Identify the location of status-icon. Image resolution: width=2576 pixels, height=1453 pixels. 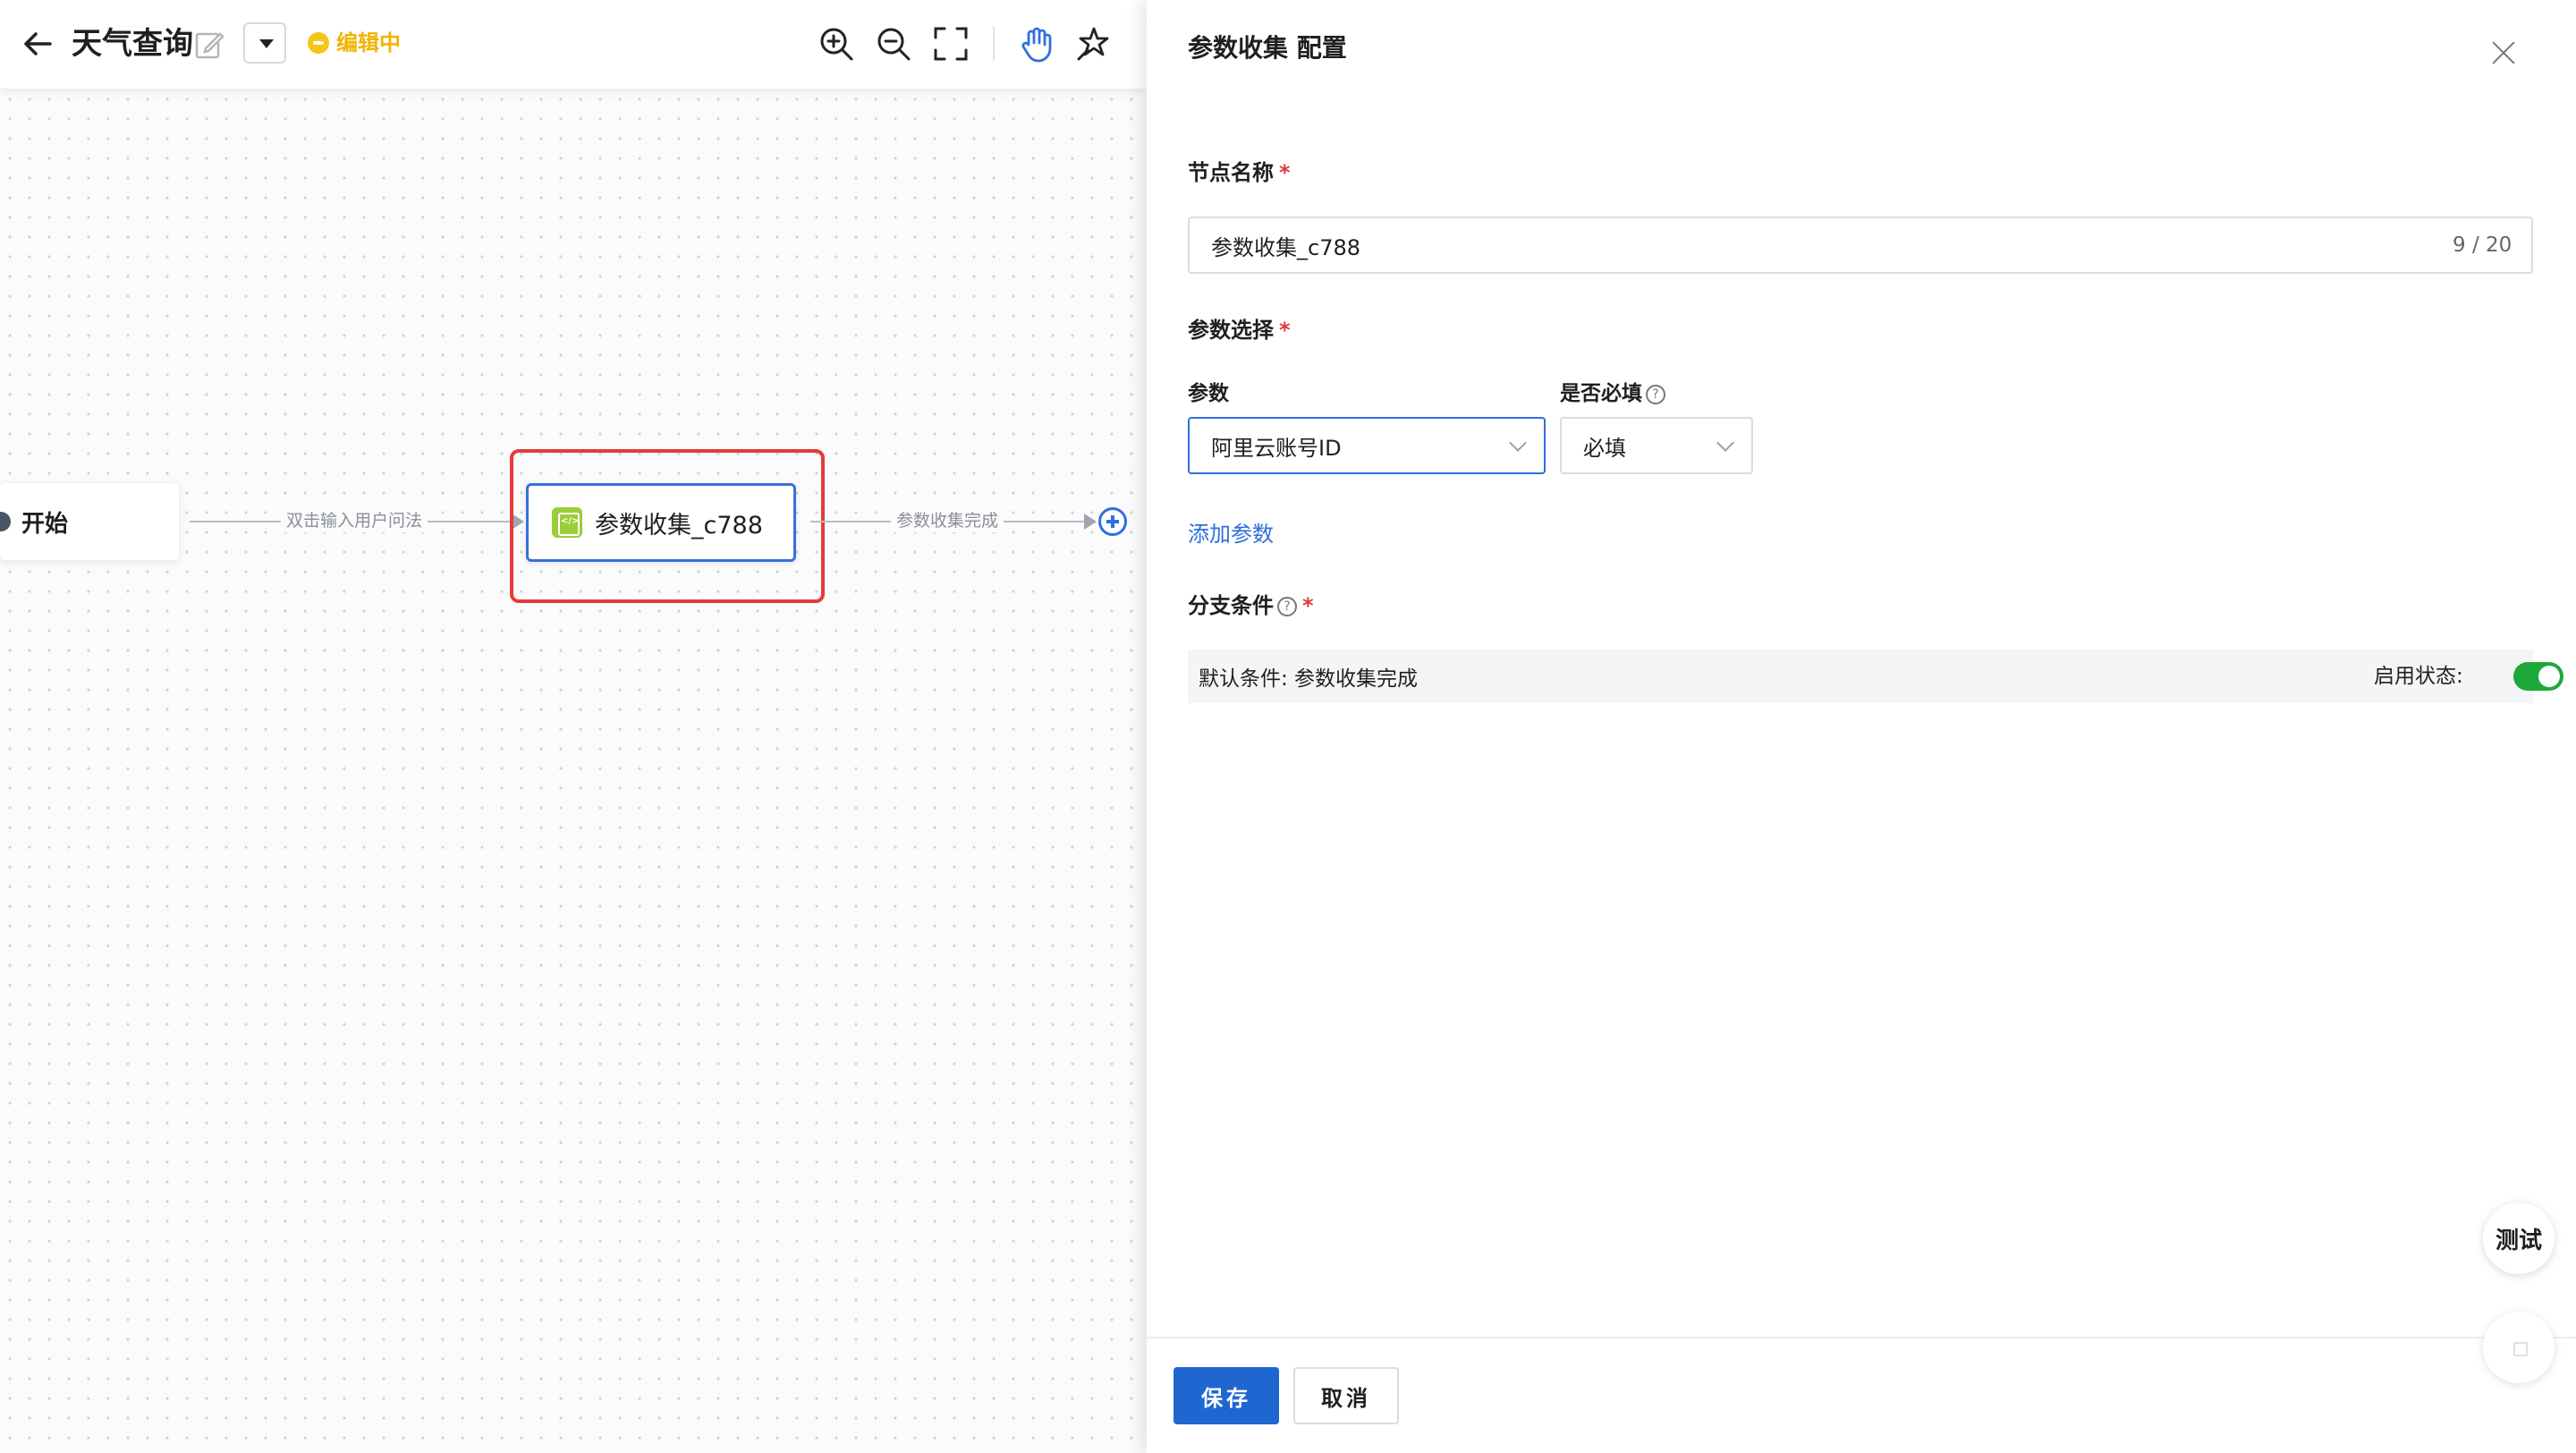
(318, 43).